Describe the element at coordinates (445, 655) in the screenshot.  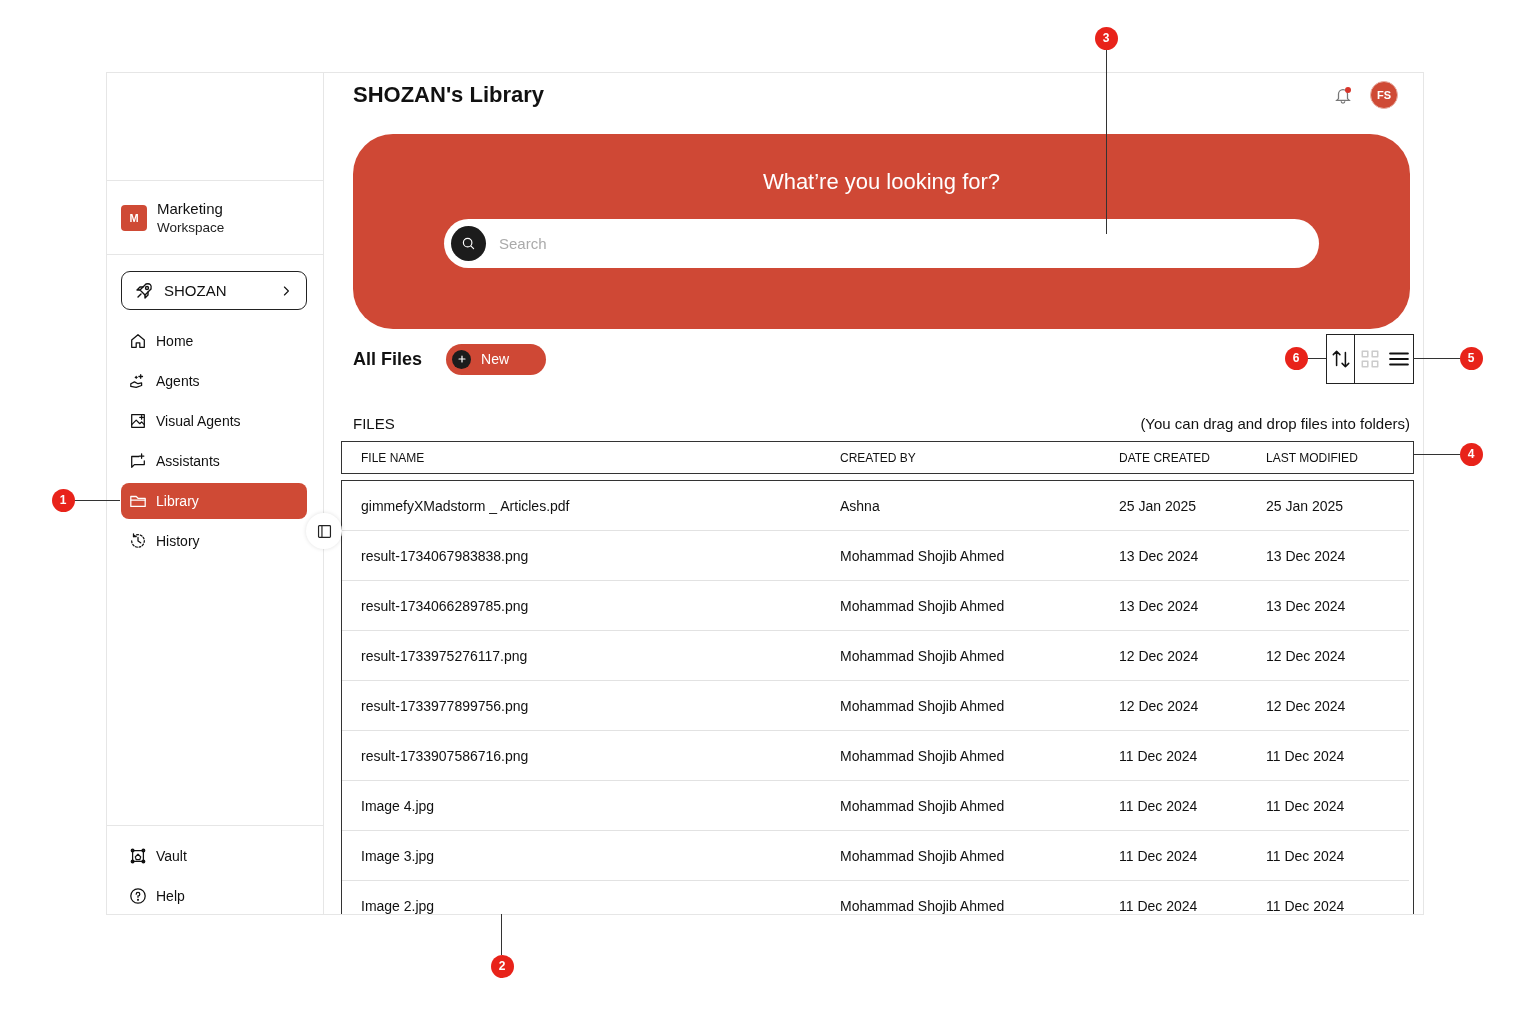
I see `table-cell-text: result-1733975276117.png` at that location.